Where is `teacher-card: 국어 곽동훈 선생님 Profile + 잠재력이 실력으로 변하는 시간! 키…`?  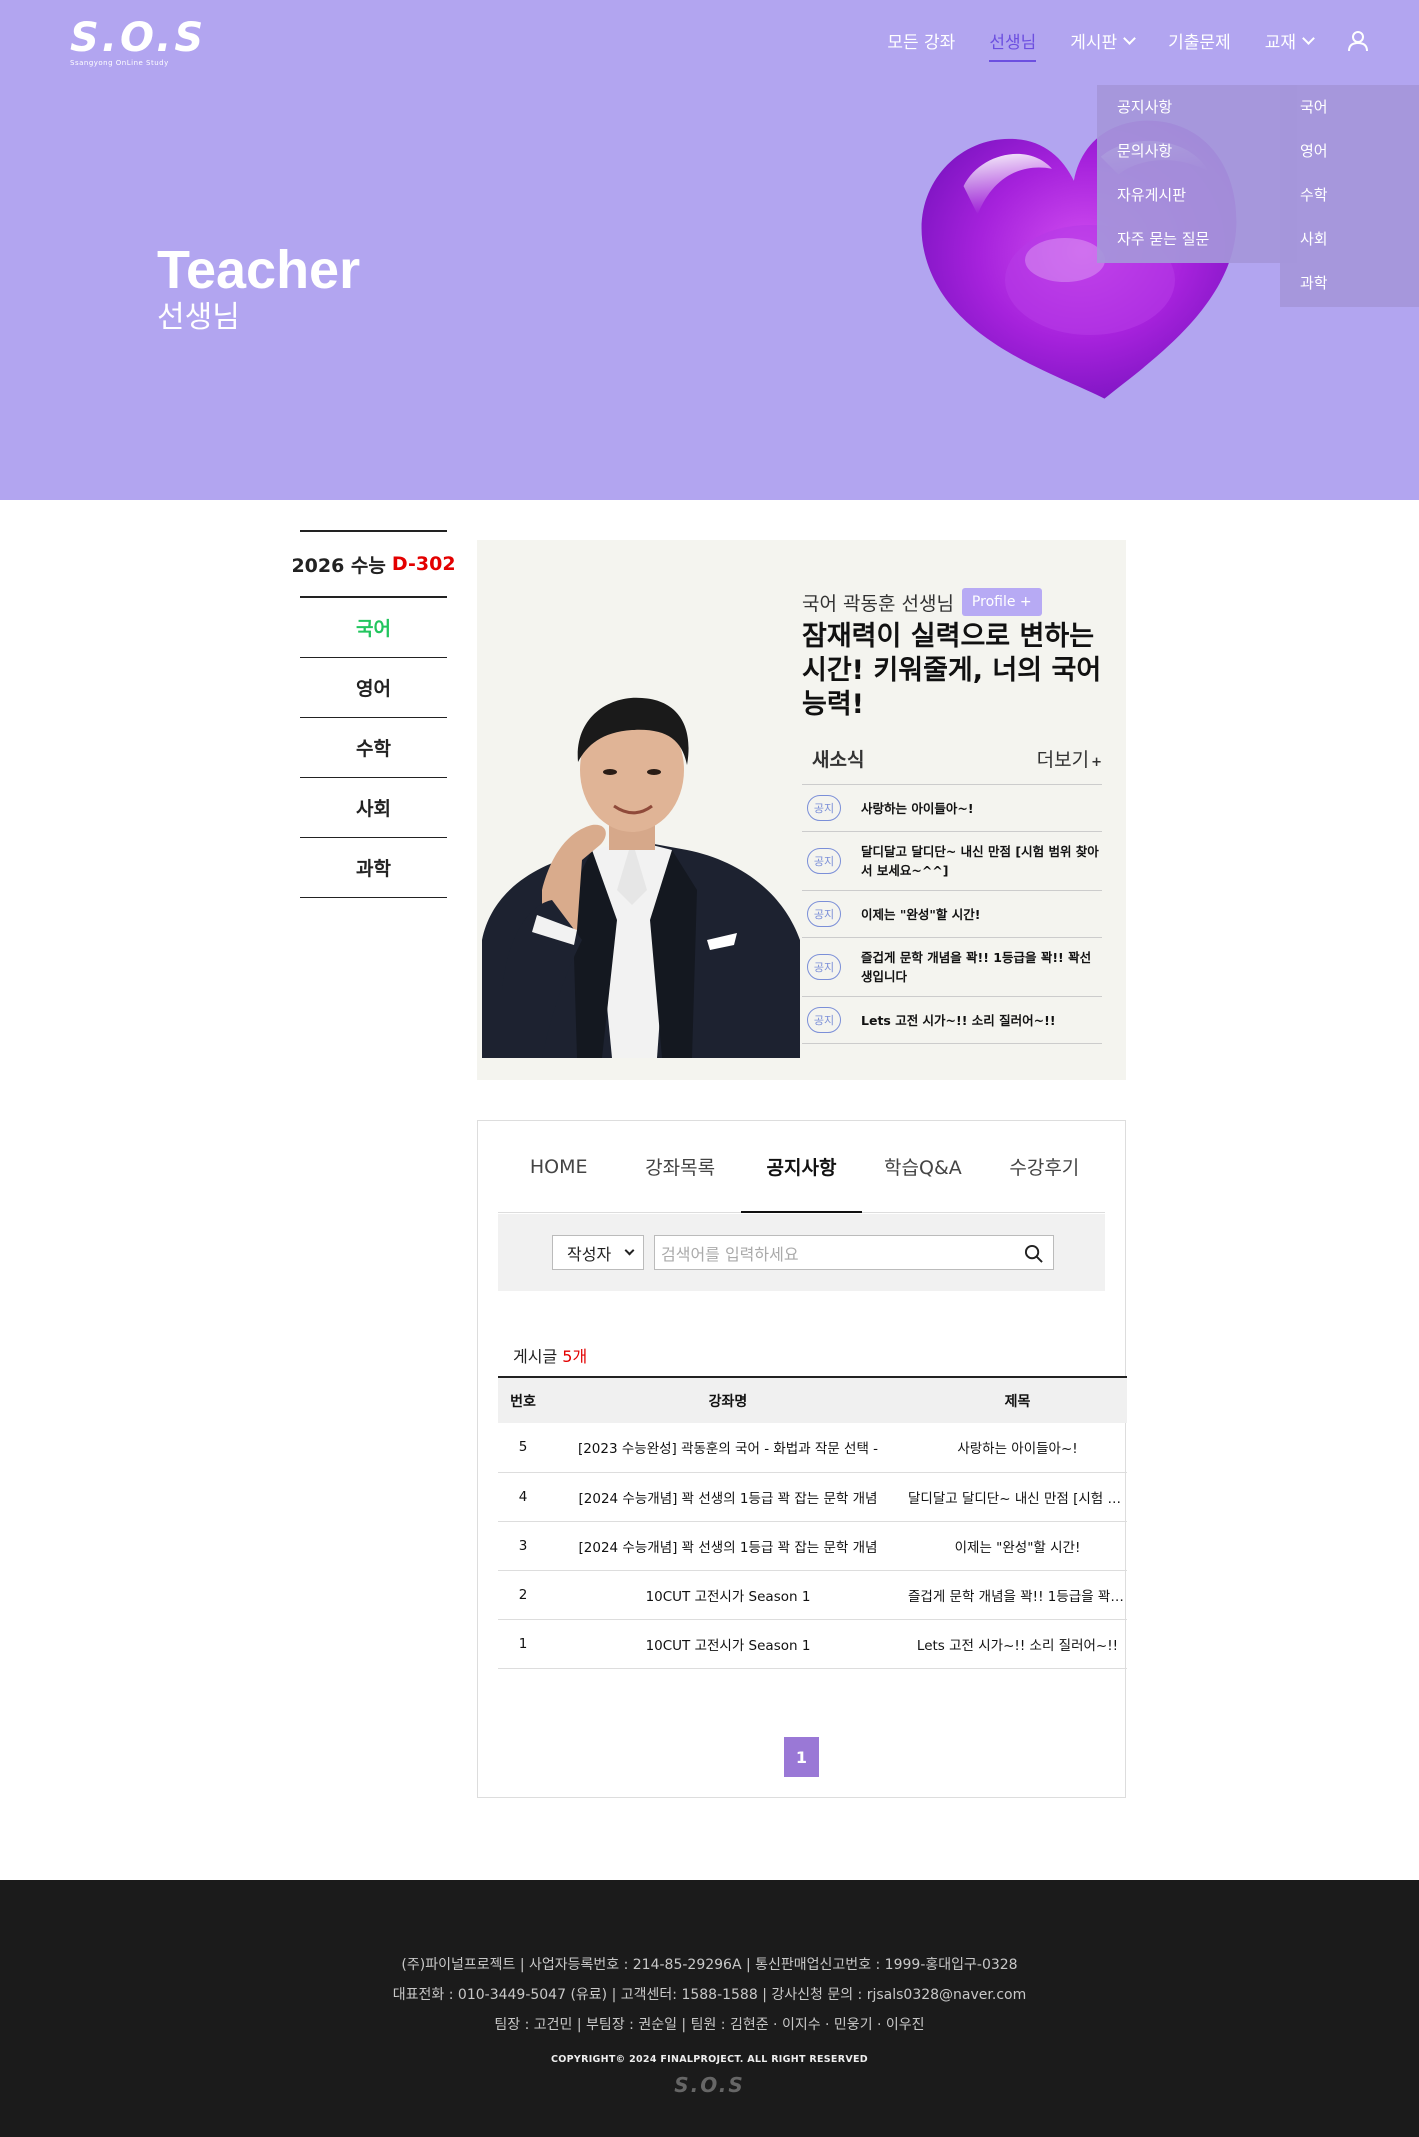
teacher-card: 국어 곽동훈 선생님 Profile + 잠재력이 실력으로 변하는 시간! 키… is located at coordinates (801, 810).